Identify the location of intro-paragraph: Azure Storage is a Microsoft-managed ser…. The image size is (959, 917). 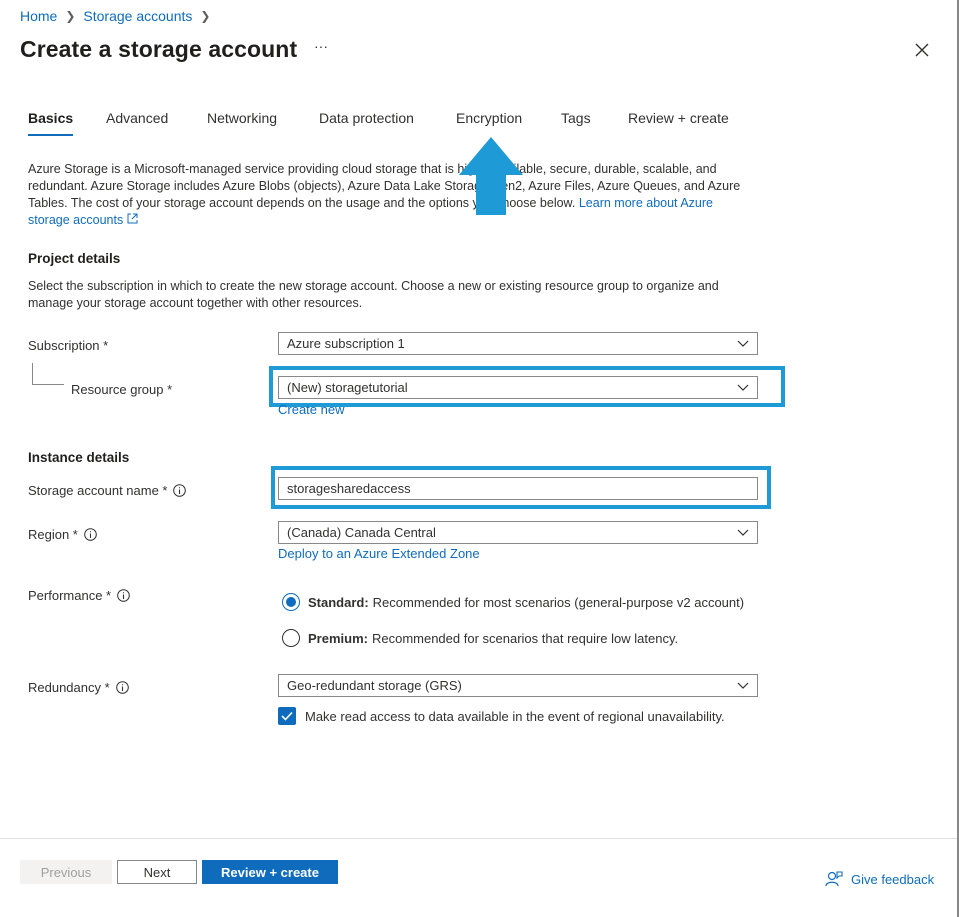
(393, 195).